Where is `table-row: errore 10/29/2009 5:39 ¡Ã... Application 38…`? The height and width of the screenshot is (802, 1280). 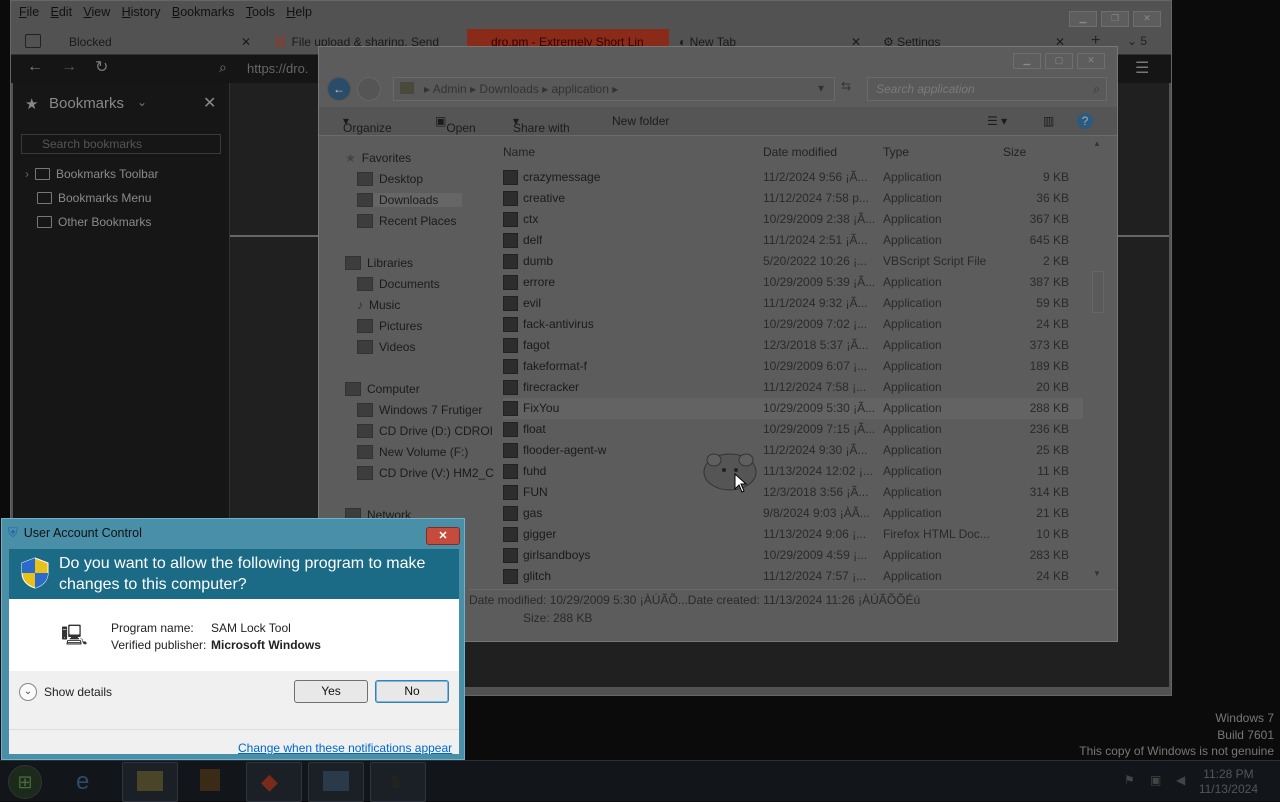
table-row: errore 10/29/2009 5:39 ¡Ã... Application 38… is located at coordinates (793, 282).